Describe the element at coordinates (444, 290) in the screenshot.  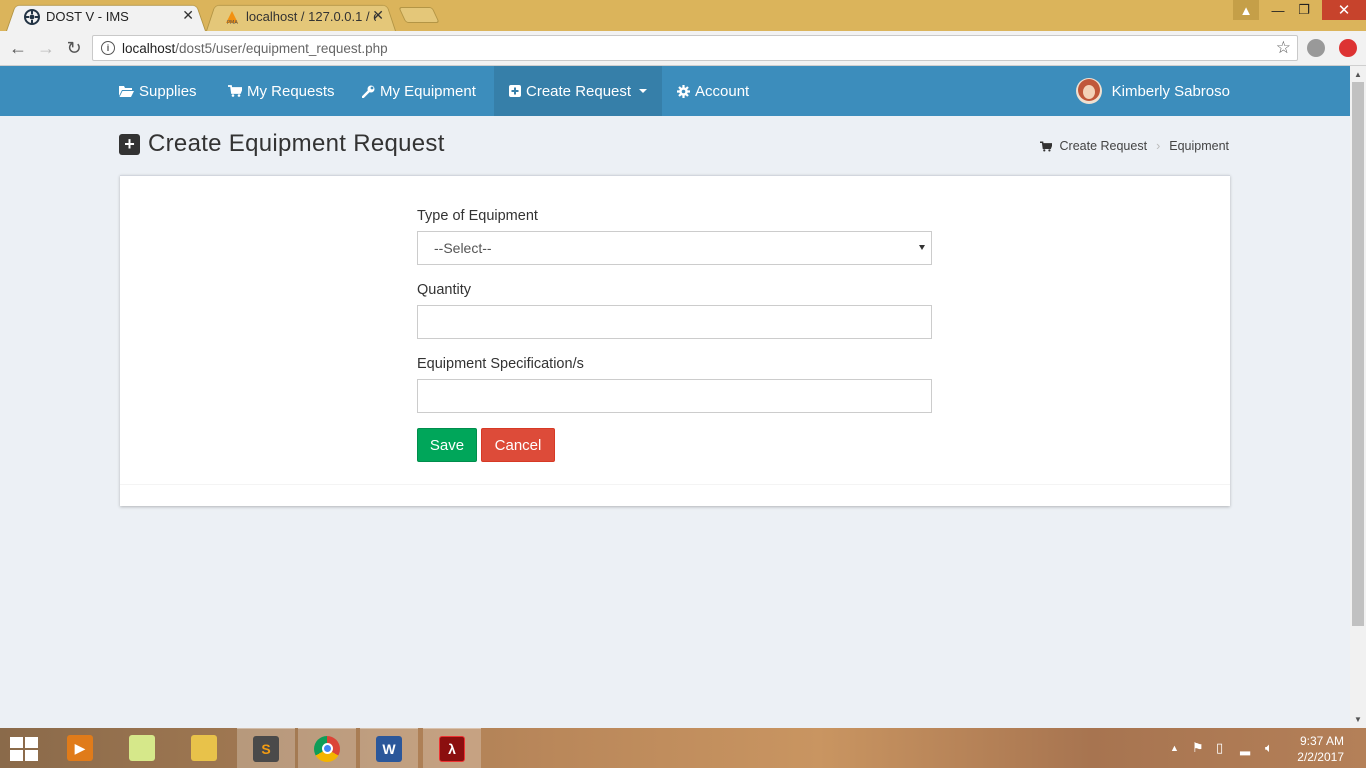
I see `quantity-label: Quantity` at that location.